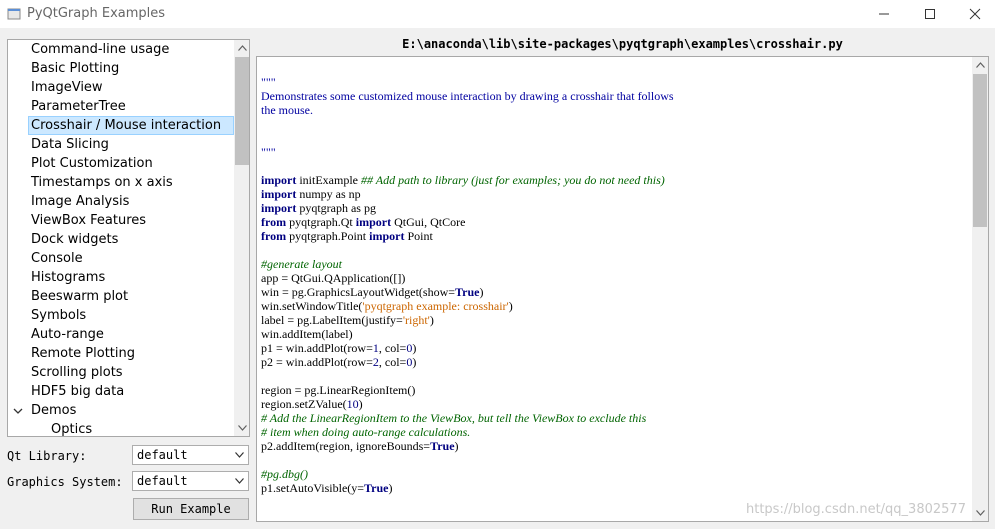  I want to click on tree-item-label: Symbols, so click(59, 315).